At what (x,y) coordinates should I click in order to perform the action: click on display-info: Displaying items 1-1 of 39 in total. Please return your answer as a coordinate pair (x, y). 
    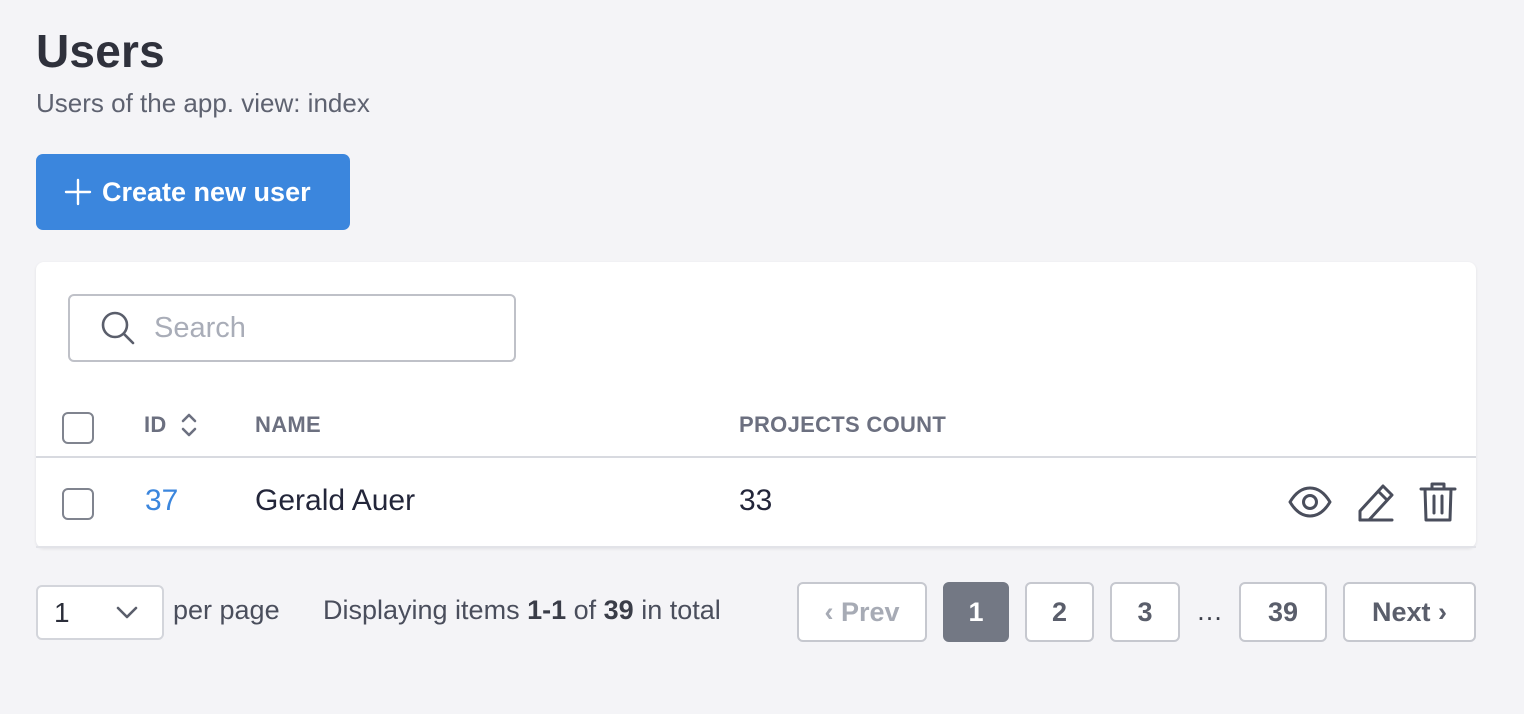
    Looking at the image, I should click on (522, 610).